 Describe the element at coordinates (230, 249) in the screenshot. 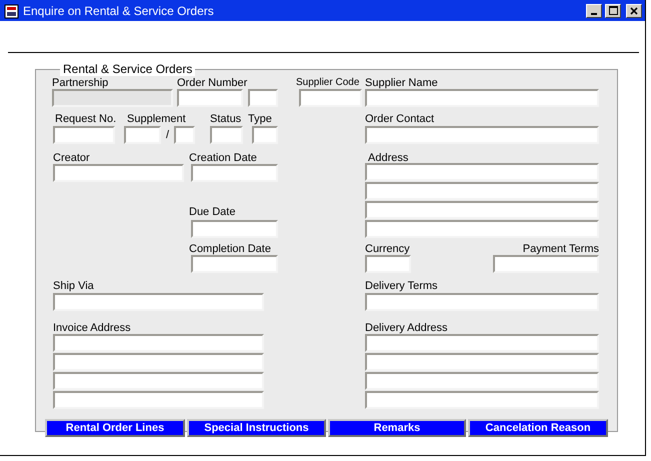

I see `field-label: Completion Date` at that location.